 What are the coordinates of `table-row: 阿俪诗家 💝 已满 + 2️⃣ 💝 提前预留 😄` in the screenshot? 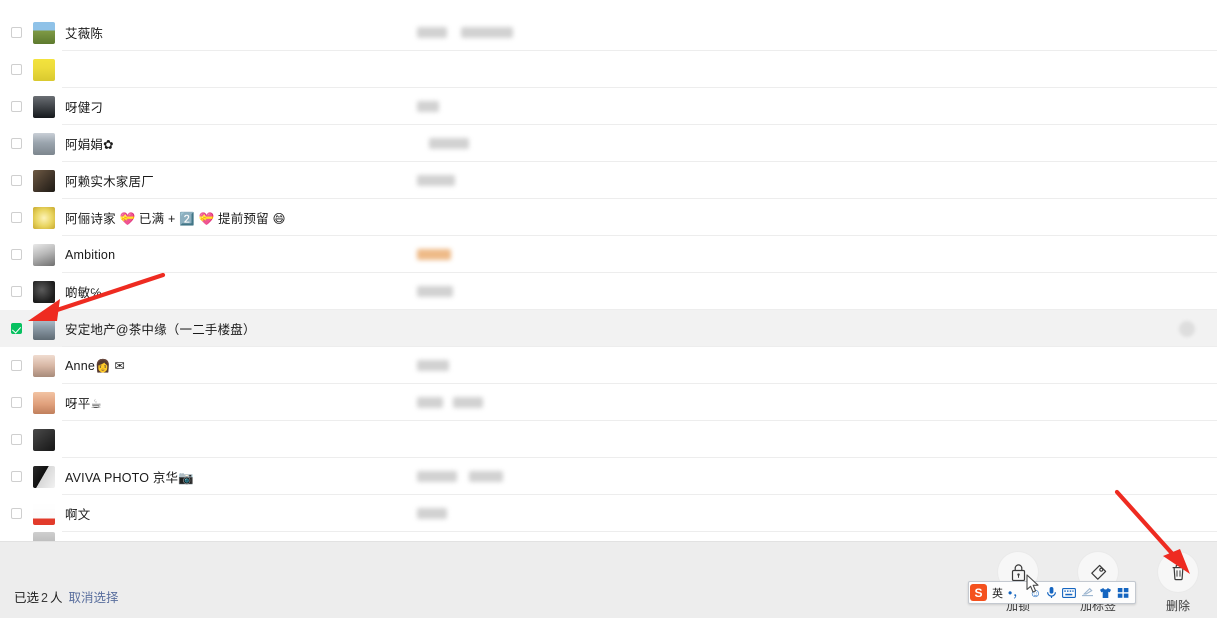 It's located at (608, 217).